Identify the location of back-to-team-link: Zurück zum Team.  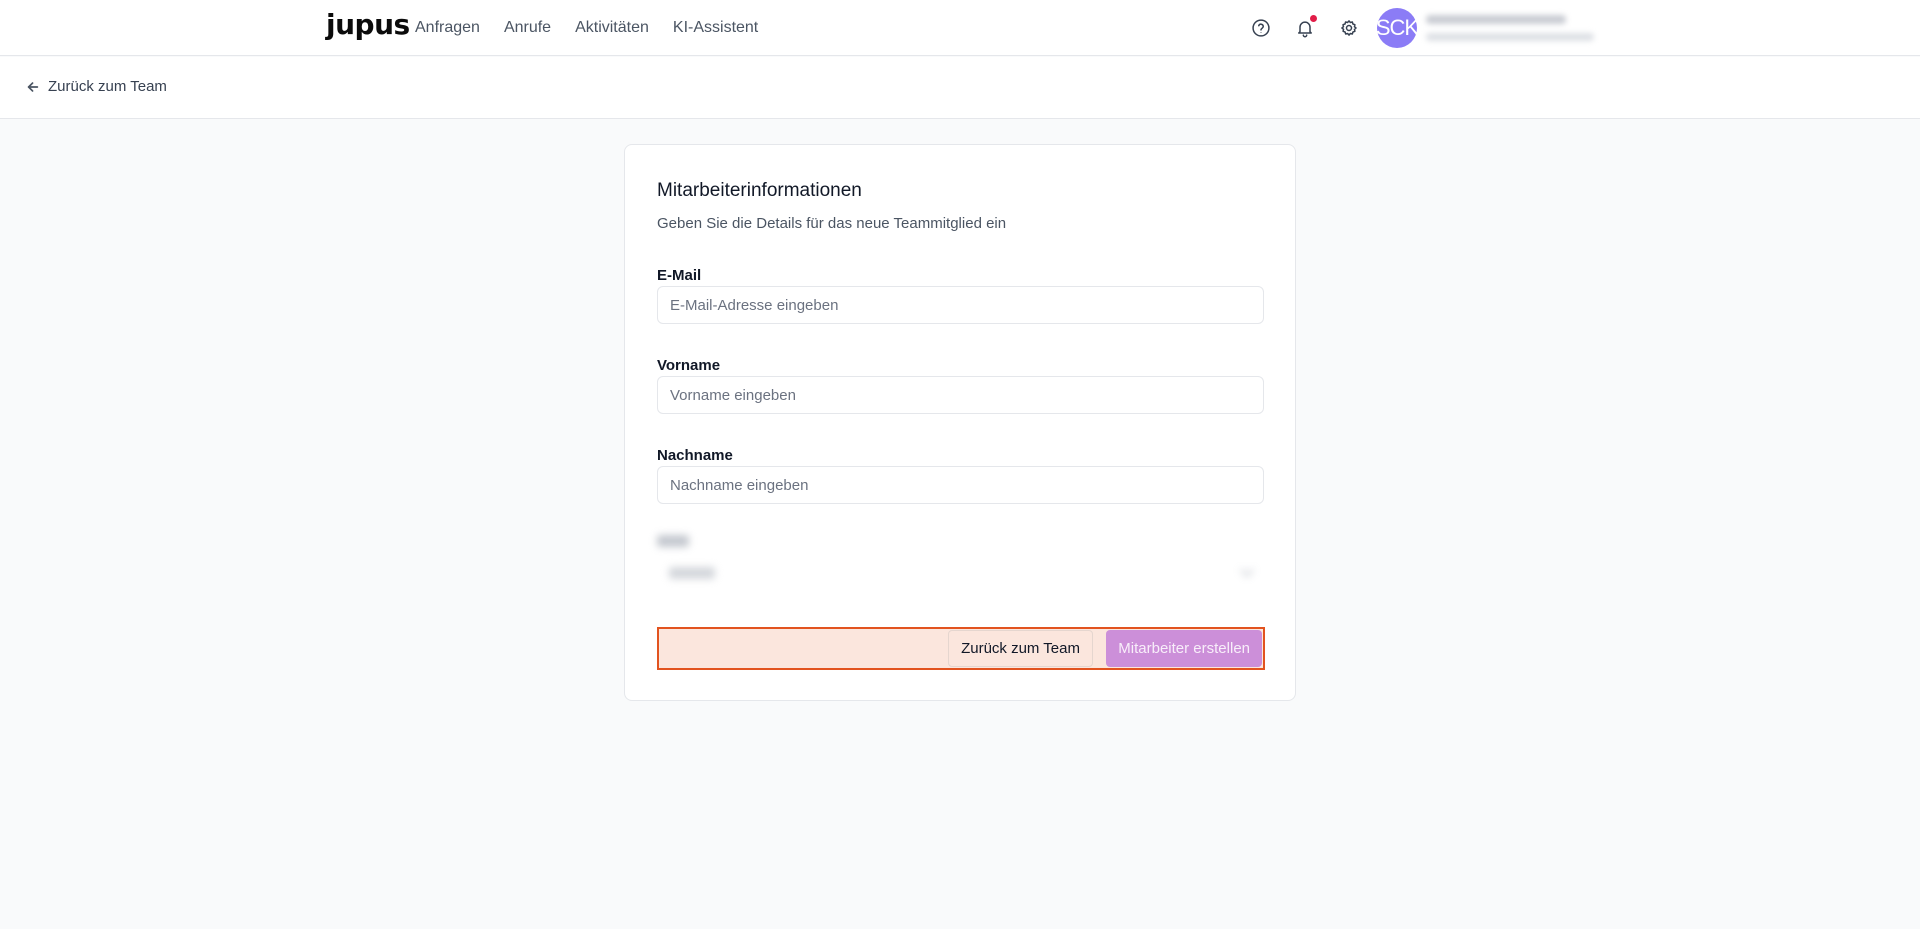
(96, 86).